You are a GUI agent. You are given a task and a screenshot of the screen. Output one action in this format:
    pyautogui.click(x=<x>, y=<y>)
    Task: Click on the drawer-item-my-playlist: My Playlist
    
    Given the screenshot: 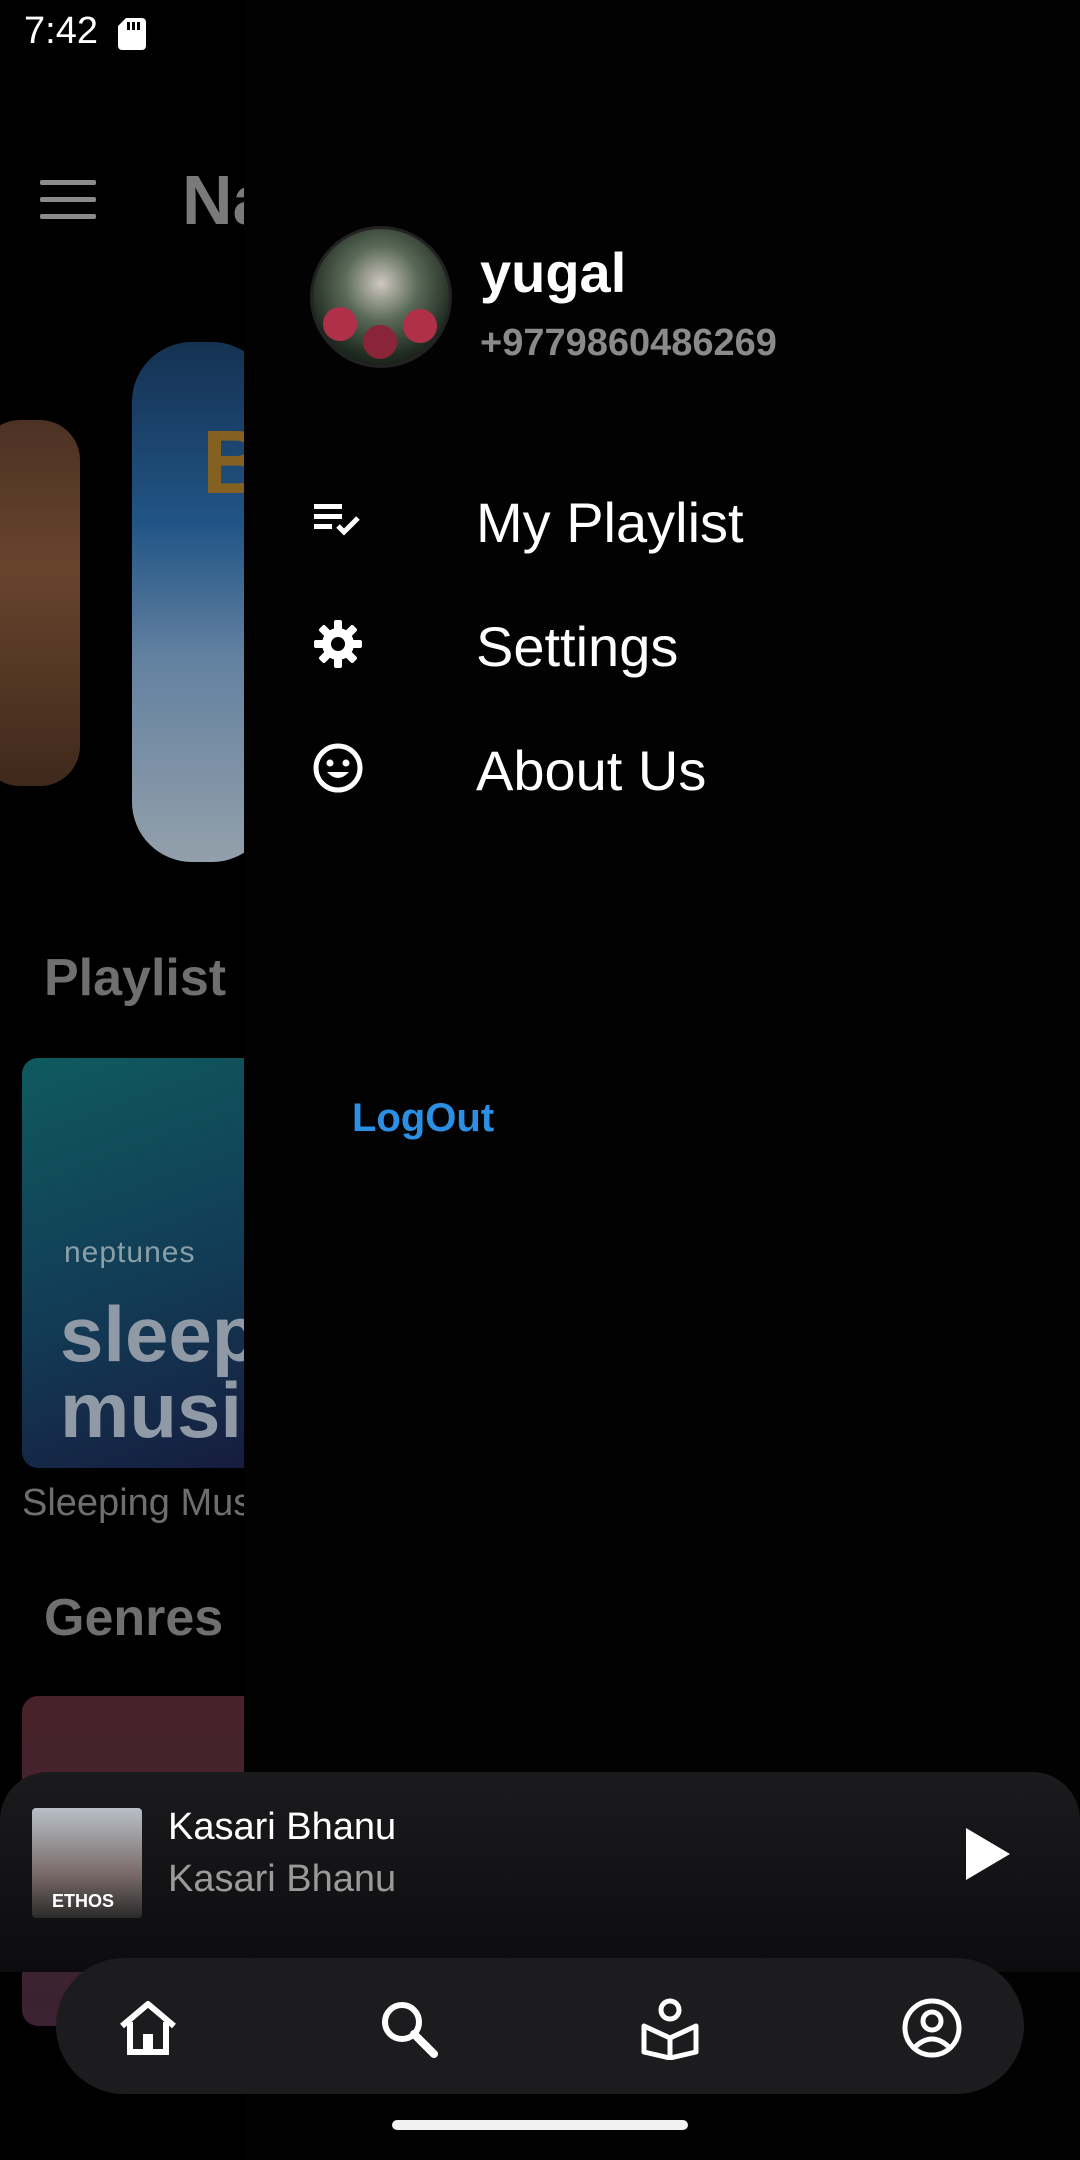 What is the action you would take?
    pyautogui.click(x=662, y=519)
    